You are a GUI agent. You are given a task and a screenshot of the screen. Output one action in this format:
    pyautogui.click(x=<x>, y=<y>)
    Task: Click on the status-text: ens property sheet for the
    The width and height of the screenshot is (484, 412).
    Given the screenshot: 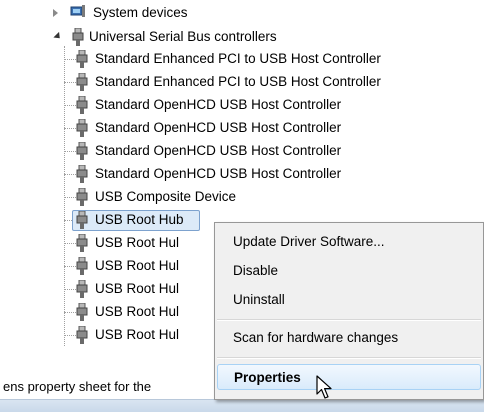 What is the action you would take?
    pyautogui.click(x=77, y=386)
    